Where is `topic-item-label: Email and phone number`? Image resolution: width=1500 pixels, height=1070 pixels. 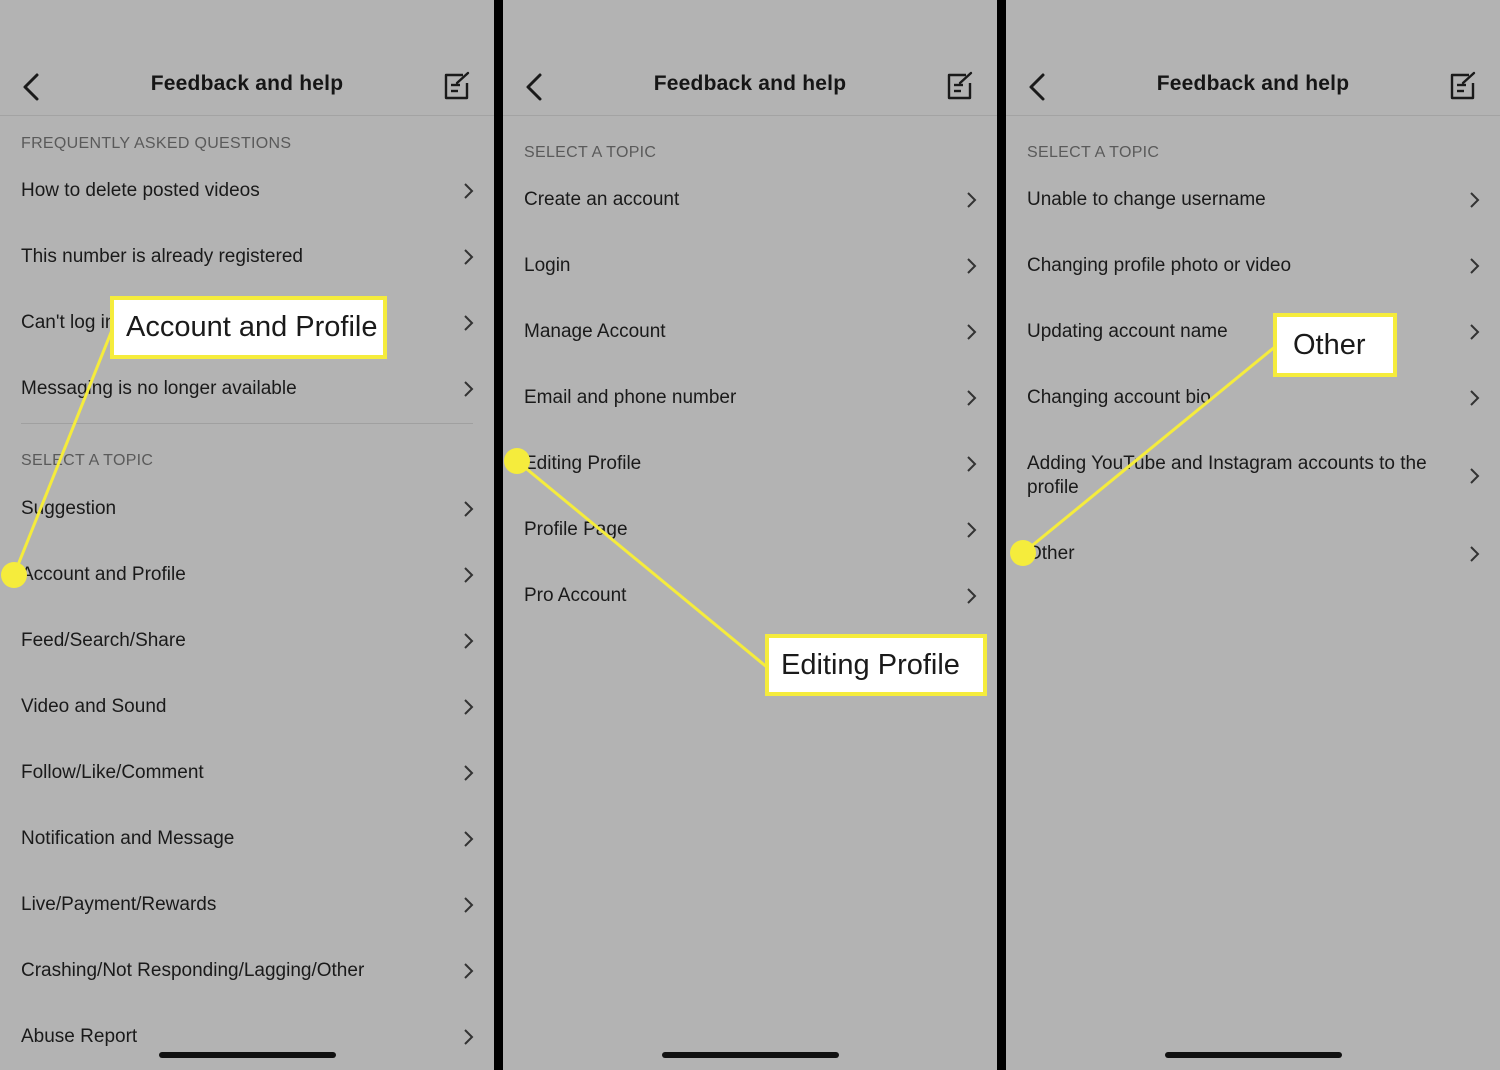 topic-item-label: Email and phone number is located at coordinates (630, 397).